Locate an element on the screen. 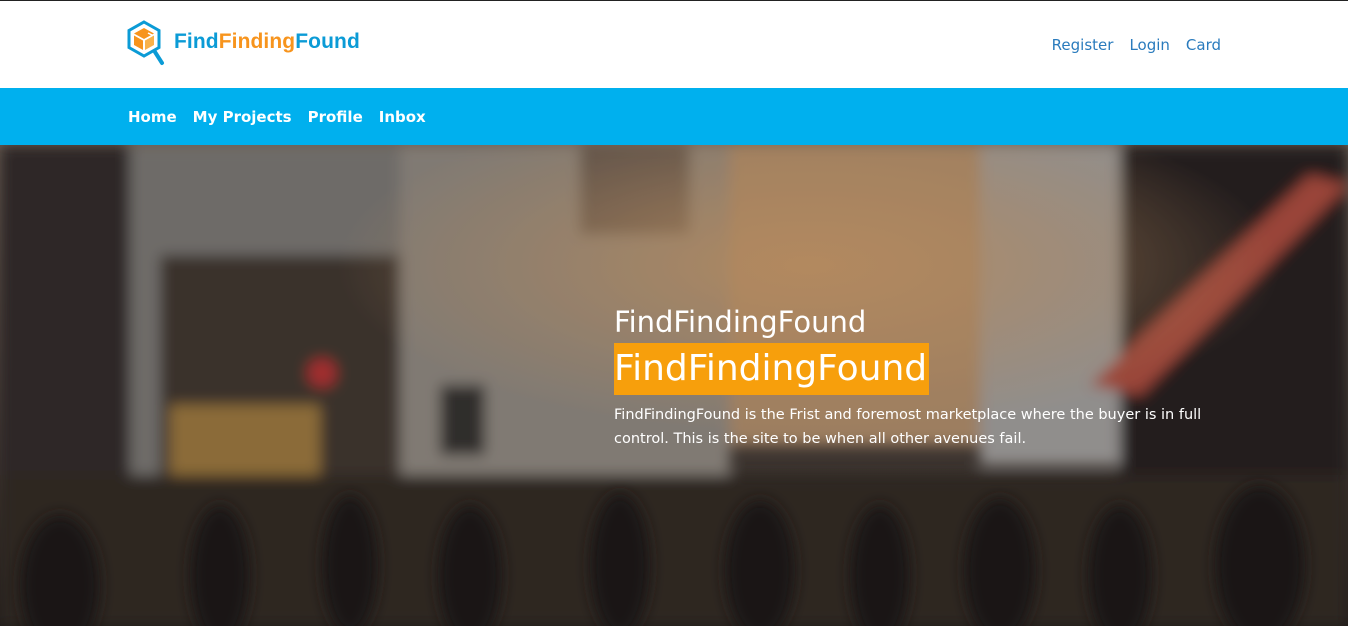 The height and width of the screenshot is (626, 1348). logo-text: FindFindingFound is located at coordinates (267, 42).